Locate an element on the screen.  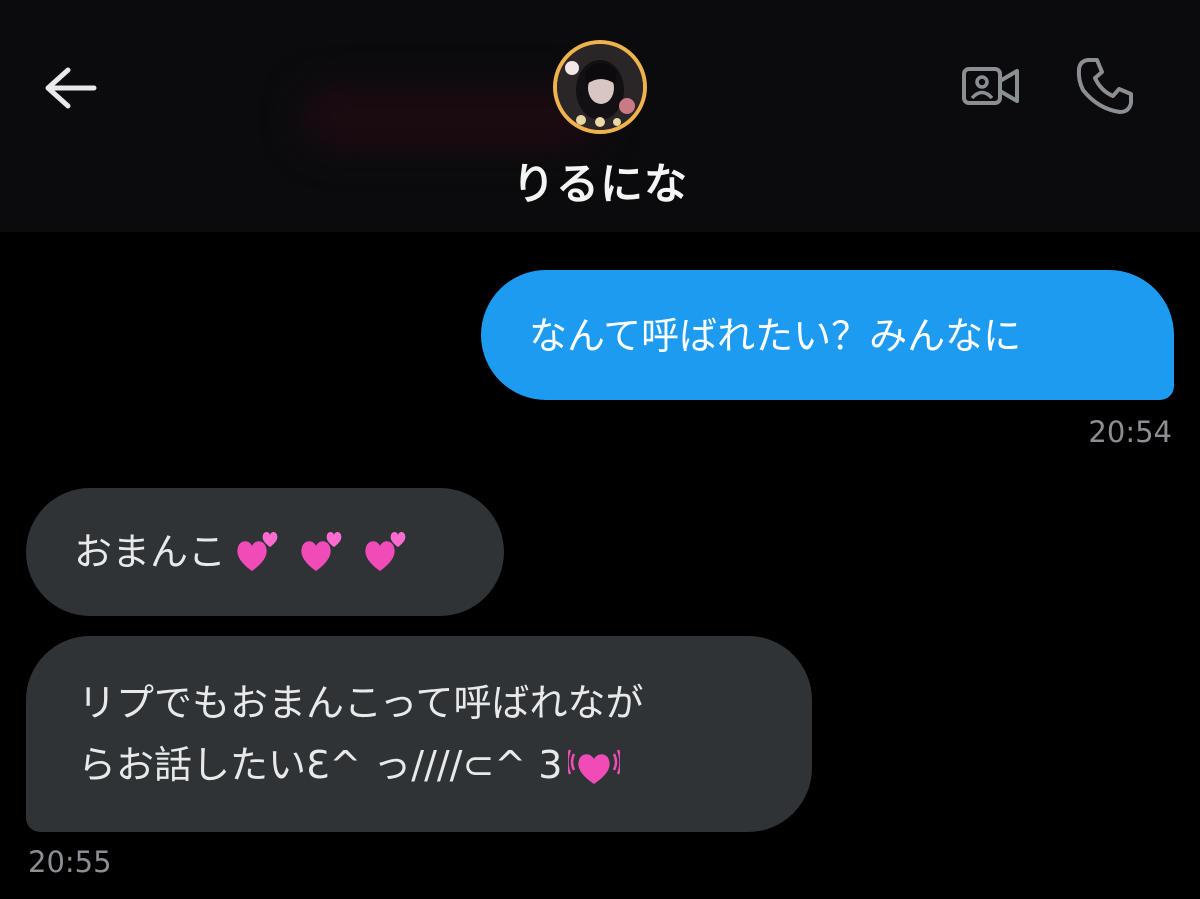
video-call-button is located at coordinates (991, 86).